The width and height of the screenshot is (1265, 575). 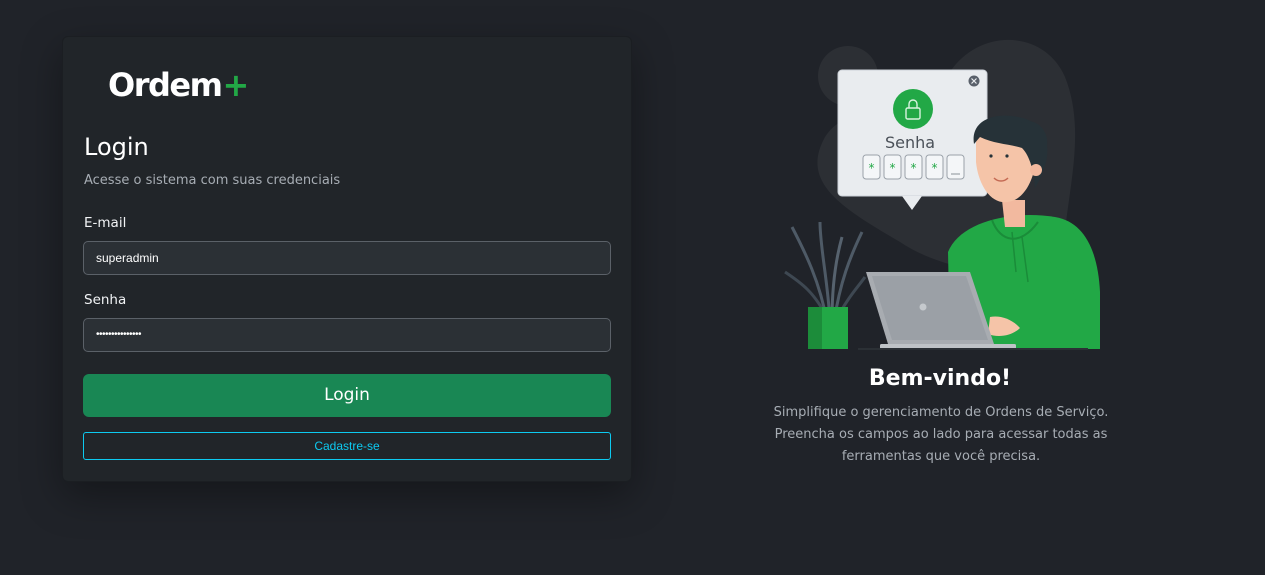 I want to click on welcome-line-3: ferramentas que você precisa., so click(x=941, y=456).